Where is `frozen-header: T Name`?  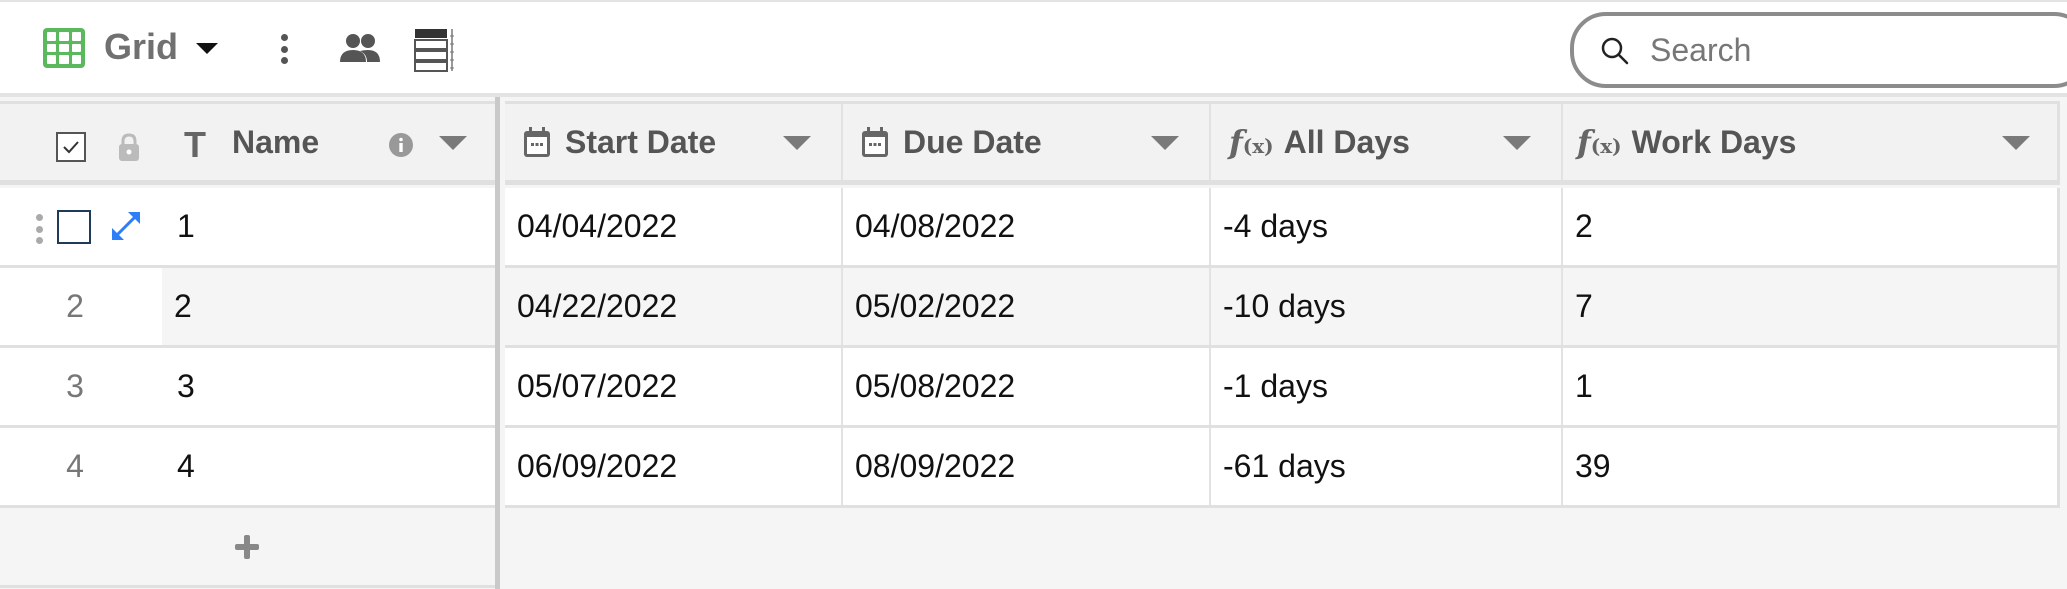 frozen-header: T Name is located at coordinates (247, 143).